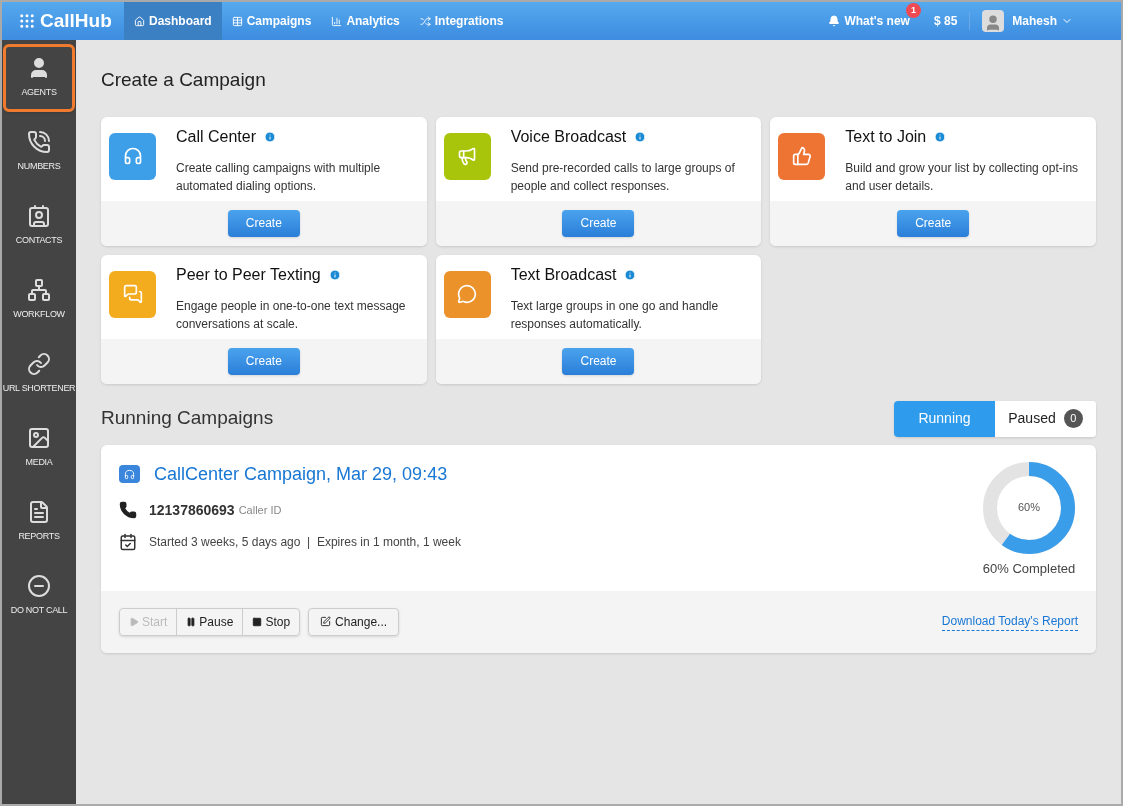 This screenshot has width=1123, height=806. What do you see at coordinates (76, 21) in the screenshot?
I see `brand-logo: CallHub` at bounding box center [76, 21].